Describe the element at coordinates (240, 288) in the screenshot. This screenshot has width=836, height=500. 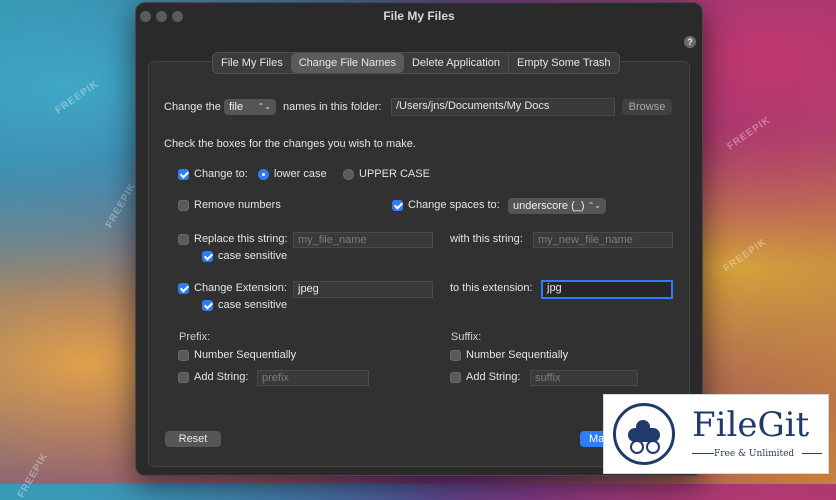
I see `change-extension-label: Change Extension:` at that location.